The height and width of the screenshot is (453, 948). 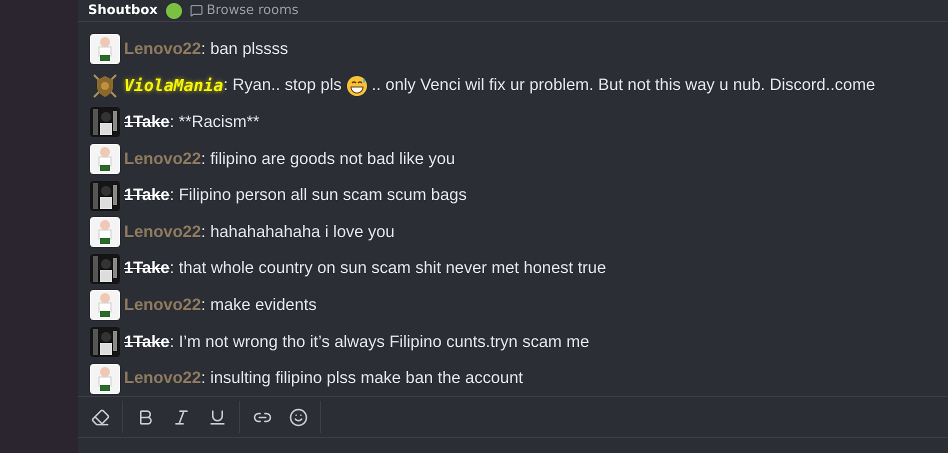 I want to click on message-text: : Filipino person all sun scam scum bags, so click(x=318, y=196).